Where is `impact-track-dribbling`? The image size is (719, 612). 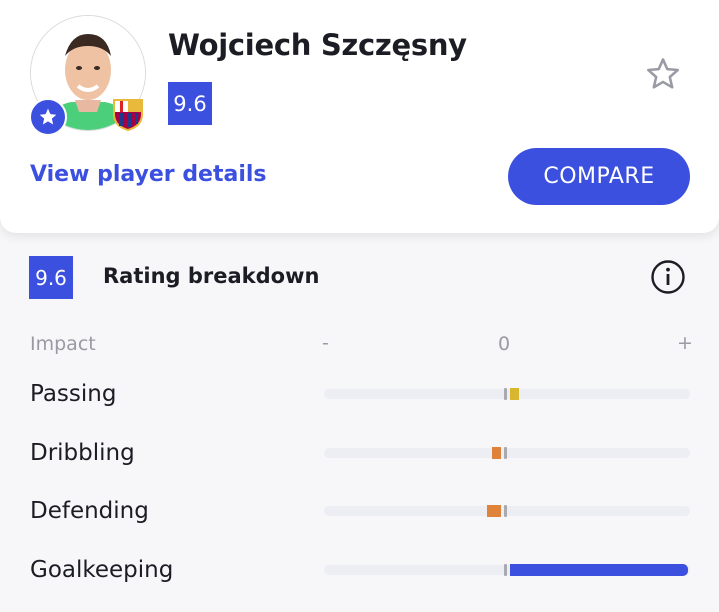
impact-track-dribbling is located at coordinates (507, 453).